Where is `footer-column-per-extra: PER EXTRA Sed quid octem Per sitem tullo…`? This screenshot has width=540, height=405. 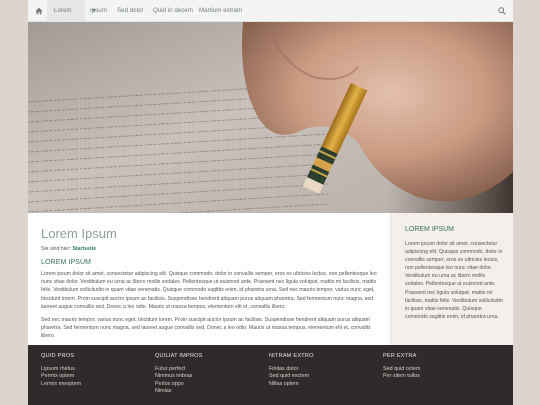 footer-column-per-extra: PER EXTRA Sed quid octem Per sitem tullo… is located at coordinates (438, 367).